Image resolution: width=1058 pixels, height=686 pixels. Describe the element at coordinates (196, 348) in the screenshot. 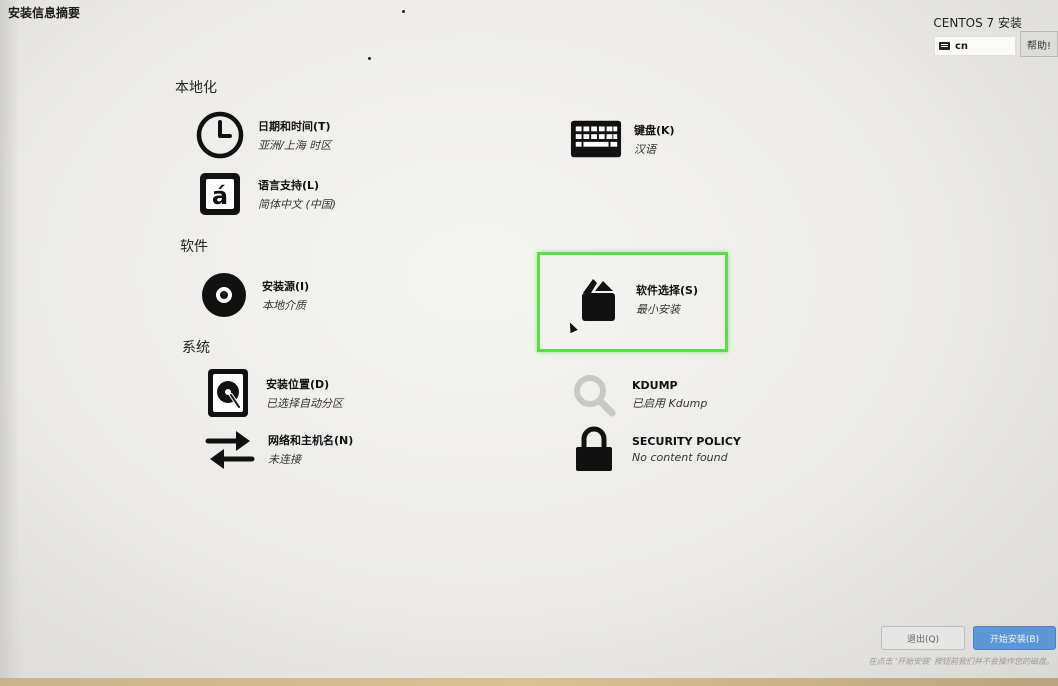

I see `section-system: 系统` at that location.